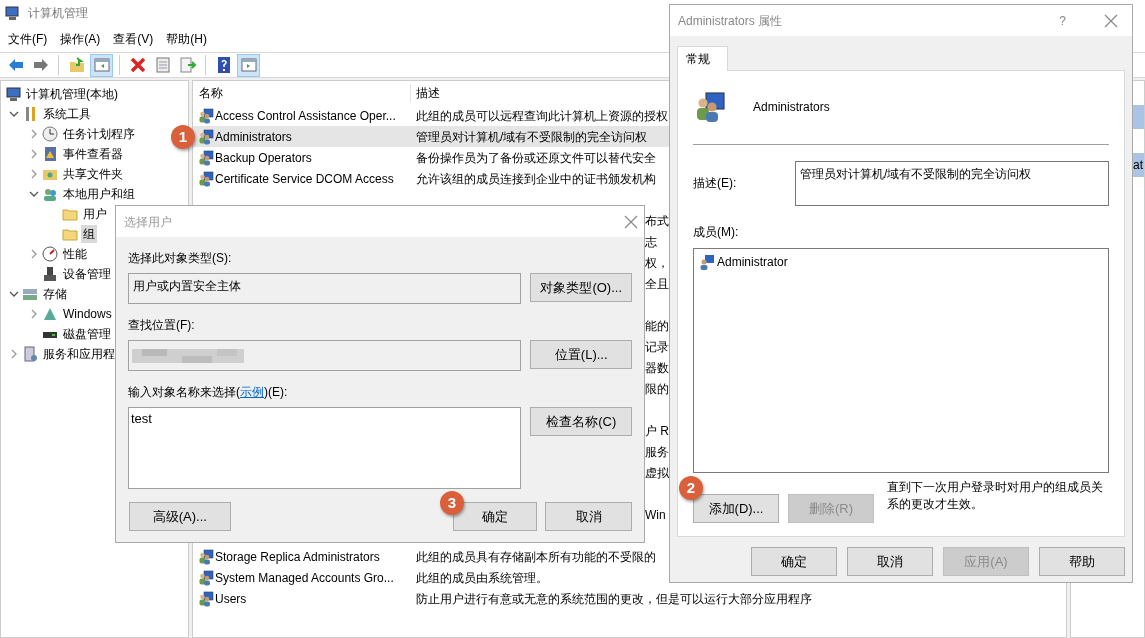 This screenshot has height=638, width=1145. I want to click on field-label: 输入对象名称来选择(示例)(E):, so click(208, 392).